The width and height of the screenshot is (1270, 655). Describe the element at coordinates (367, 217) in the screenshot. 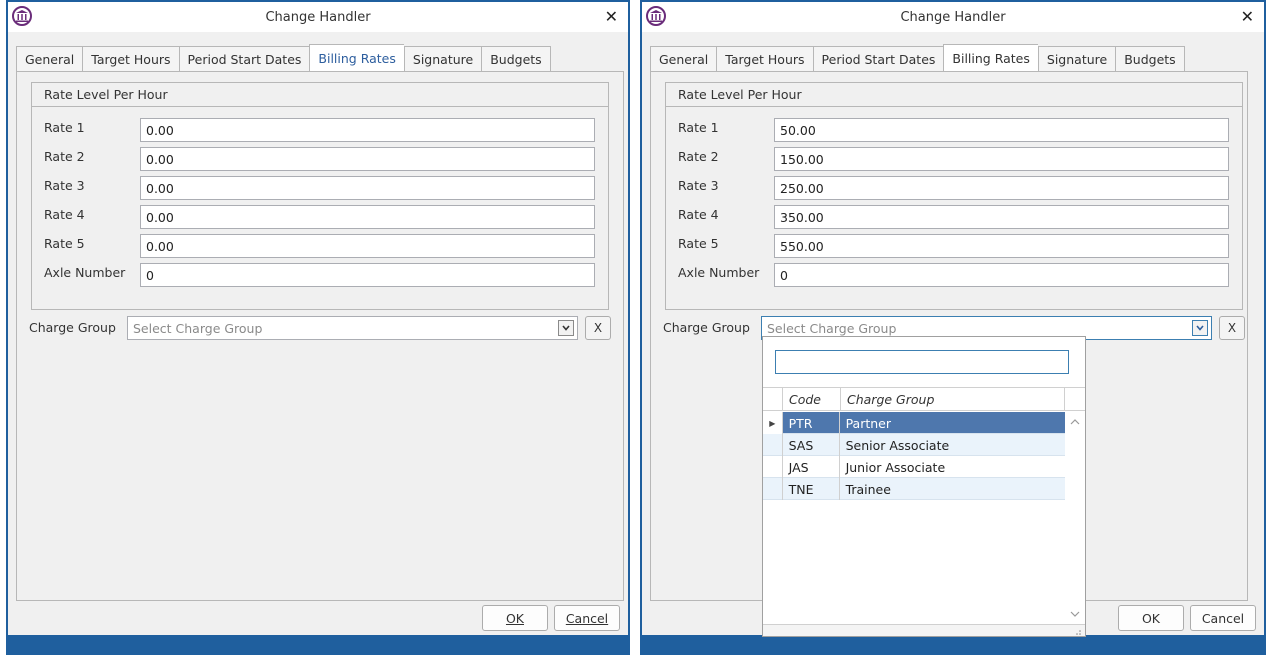

I see `rate-4-input: 0.00` at that location.